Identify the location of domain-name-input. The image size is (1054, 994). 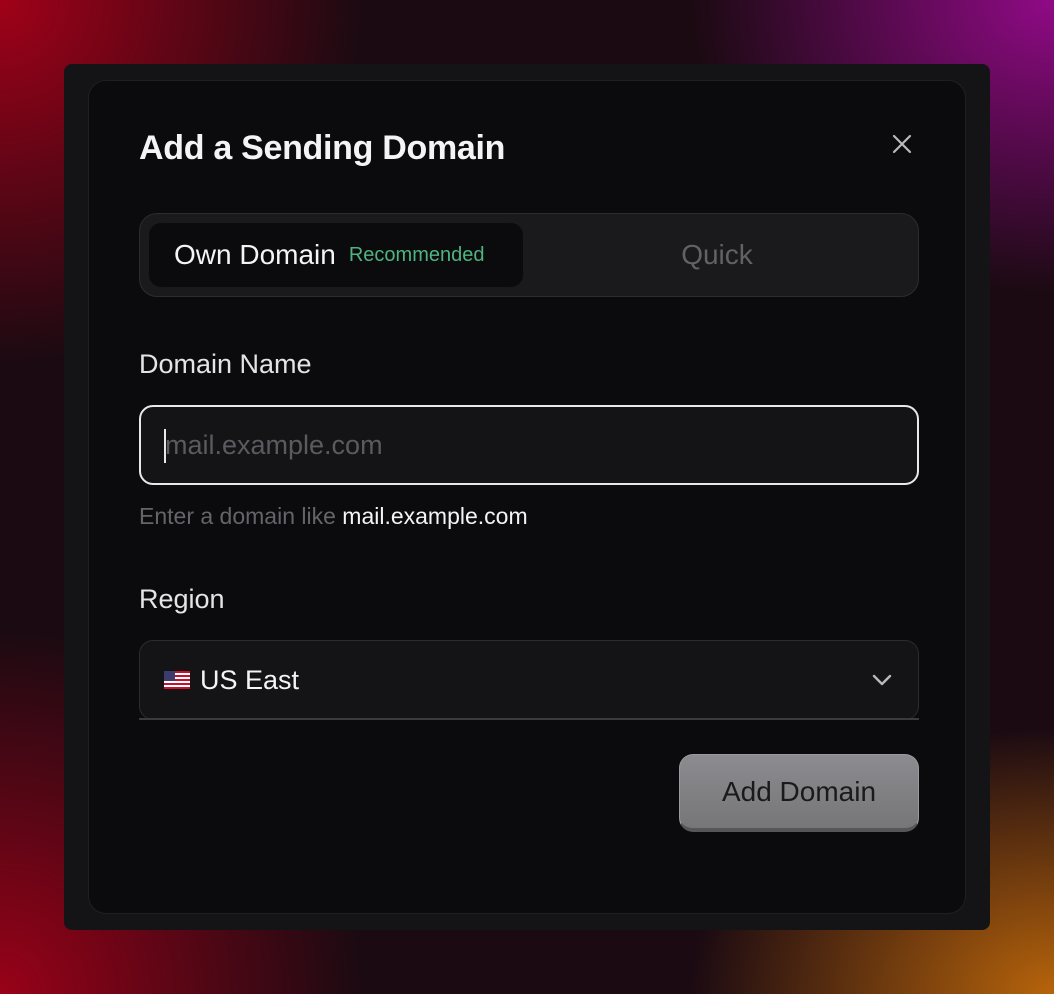
(529, 445).